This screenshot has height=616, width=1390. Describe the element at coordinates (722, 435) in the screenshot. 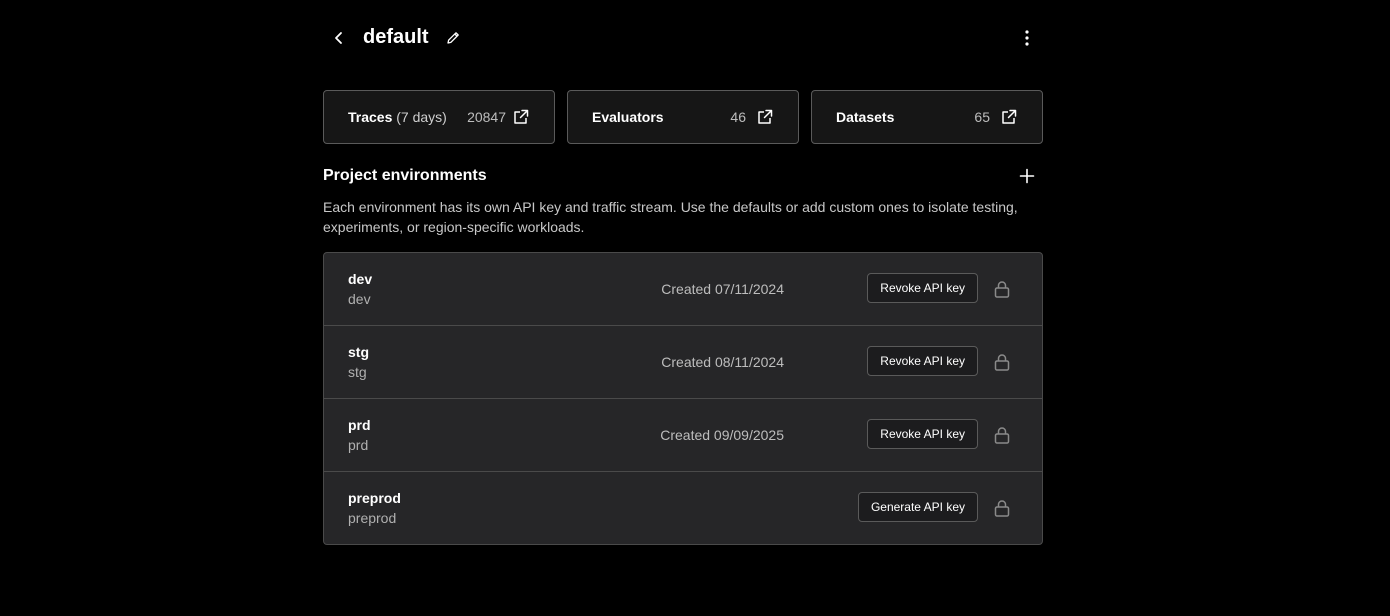

I see `created-date: Created 09/09/2025` at that location.